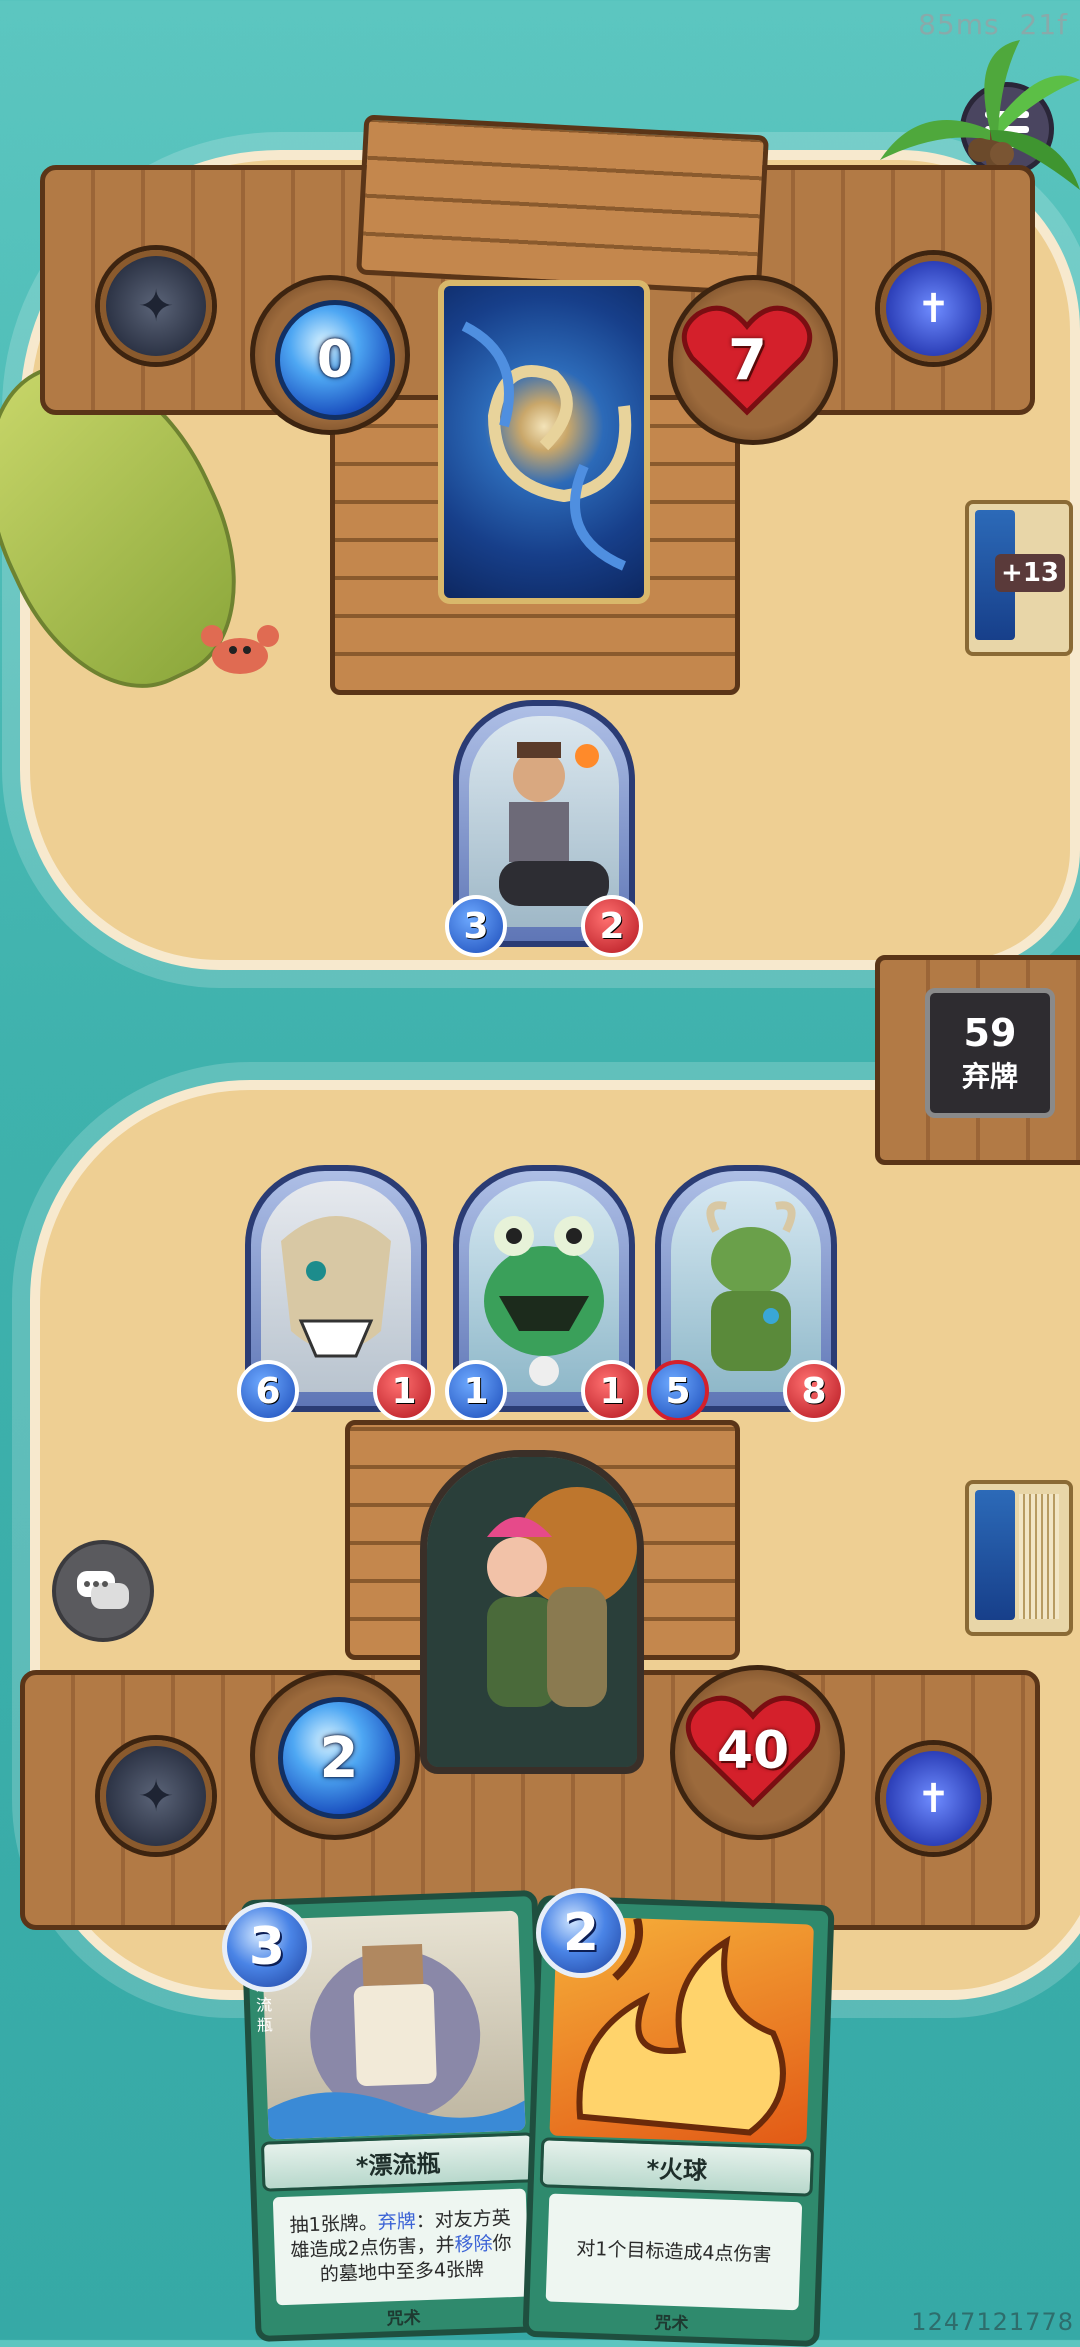 This screenshot has height=2347, width=1080. What do you see at coordinates (476, 926) in the screenshot?
I see `minion-attack: 3` at bounding box center [476, 926].